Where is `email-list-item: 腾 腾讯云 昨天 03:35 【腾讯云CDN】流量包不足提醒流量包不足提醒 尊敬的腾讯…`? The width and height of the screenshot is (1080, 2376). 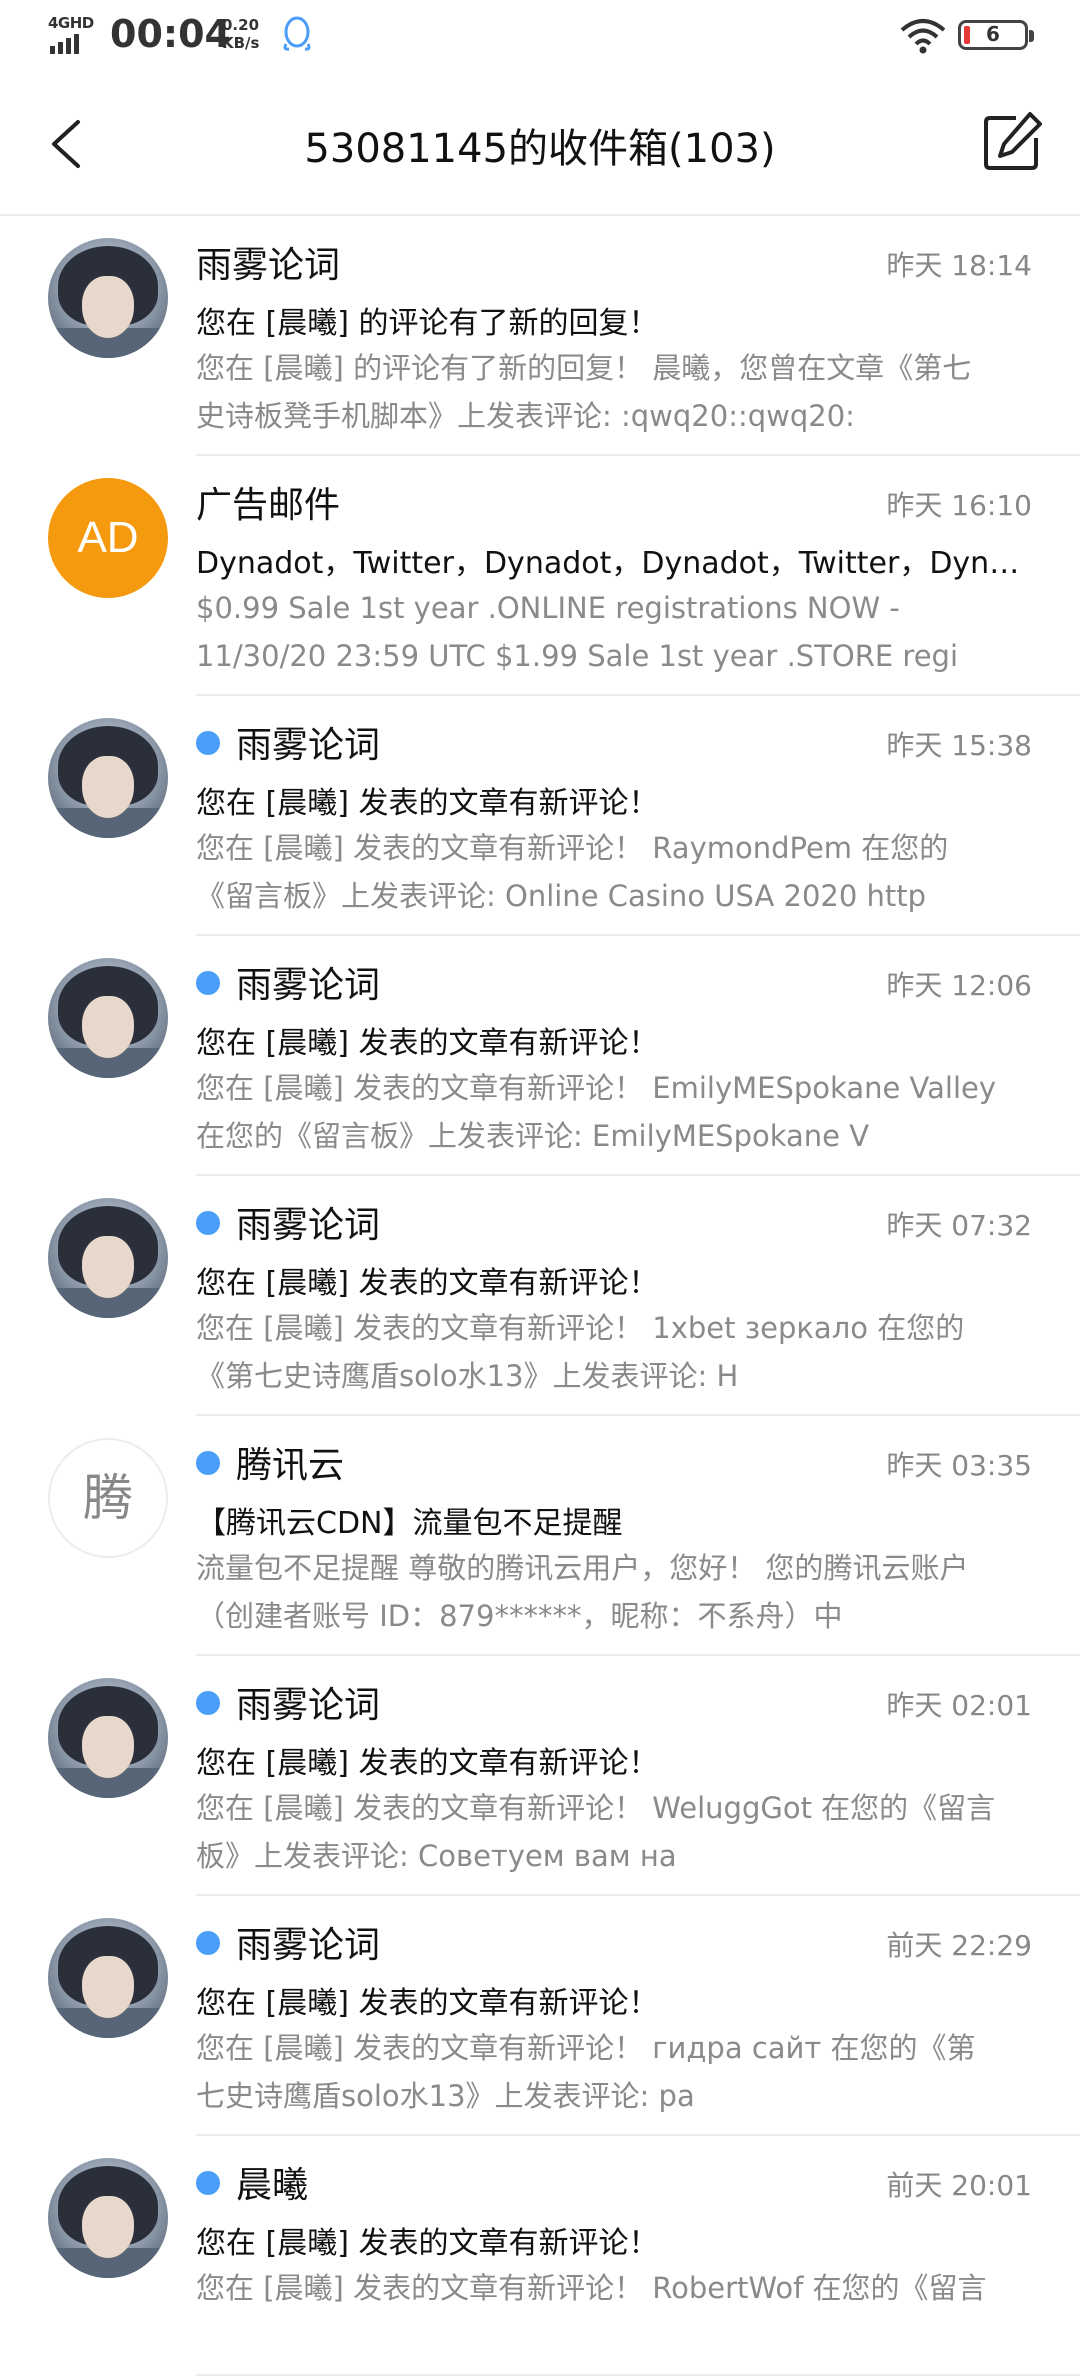
email-list-item: 腾 腾讯云 昨天 03:35 【腾讯云CDN】流量包不足提醒流量包不足提醒 尊敬的腾讯… is located at coordinates (540, 1536).